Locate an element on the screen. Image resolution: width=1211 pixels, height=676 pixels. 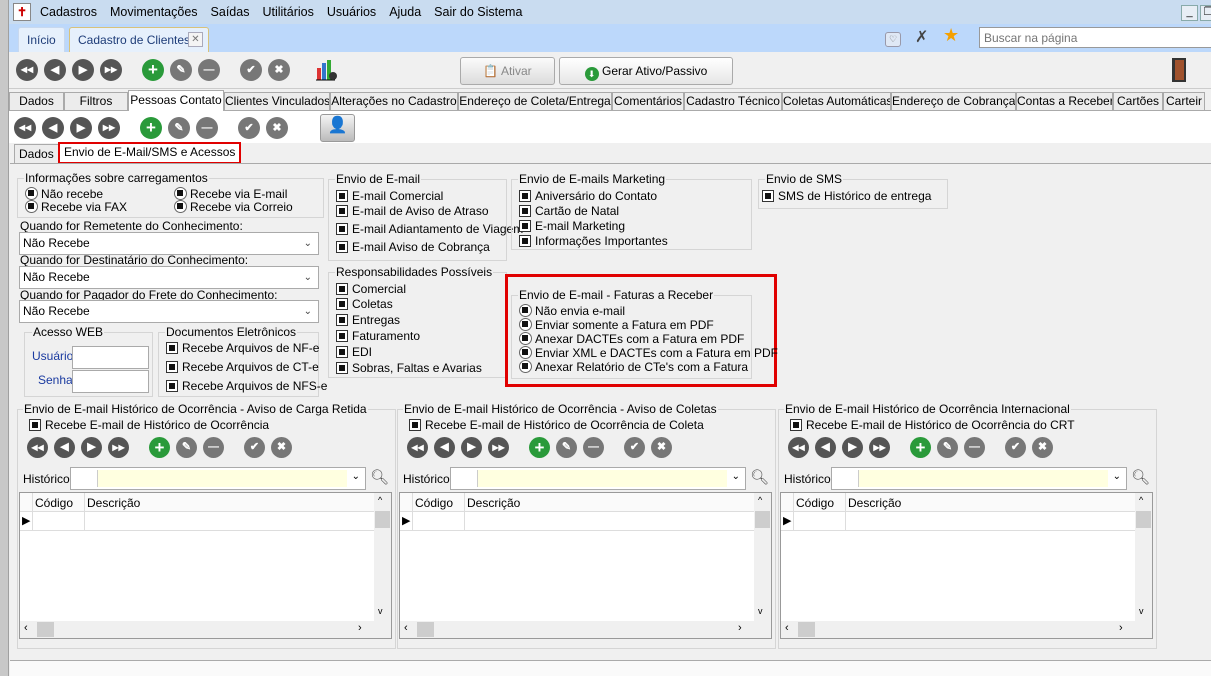
menu-sair: Sair do Sistema is located at coordinates (478, 12).